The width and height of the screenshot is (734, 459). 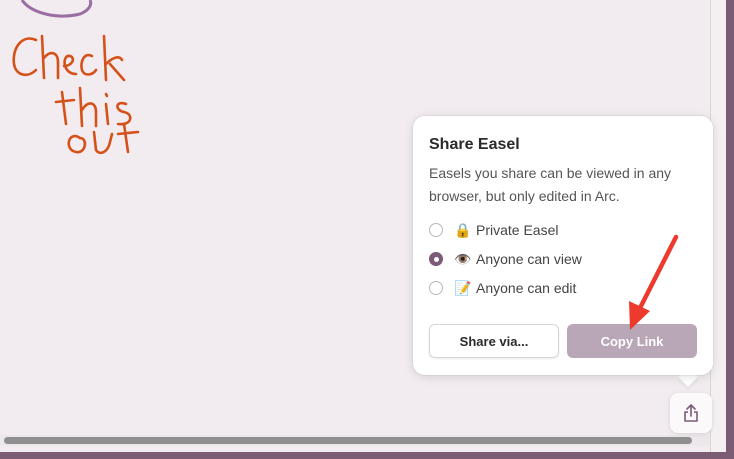 I want to click on handwriting-note, so click(x=76, y=77).